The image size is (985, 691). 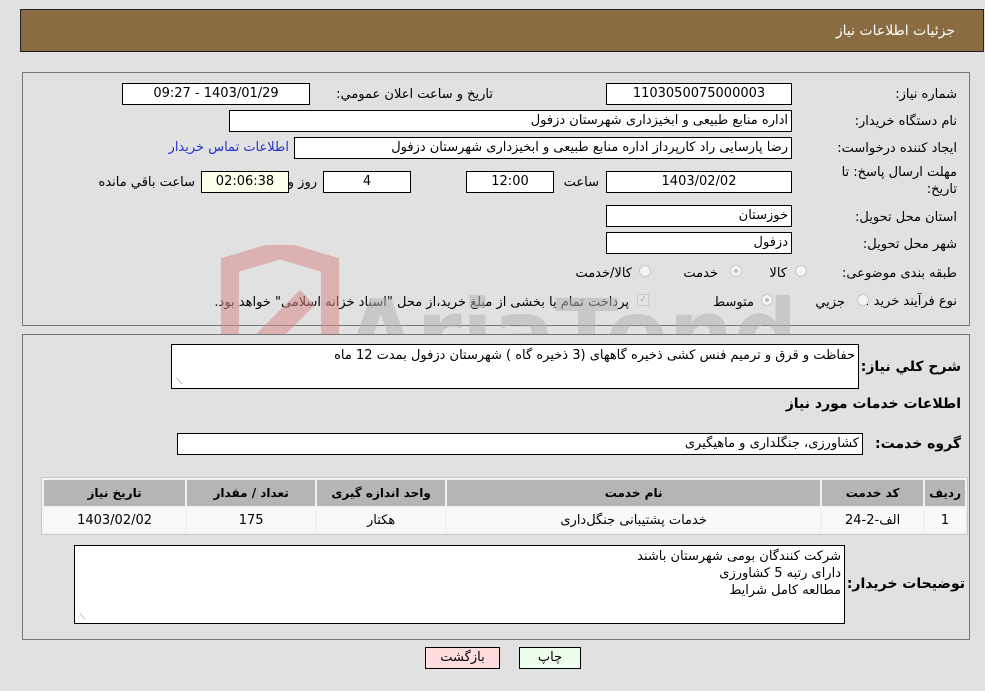 What do you see at coordinates (115, 493) in the screenshot?
I see `col-need-date: تاریخ نیاز` at bounding box center [115, 493].